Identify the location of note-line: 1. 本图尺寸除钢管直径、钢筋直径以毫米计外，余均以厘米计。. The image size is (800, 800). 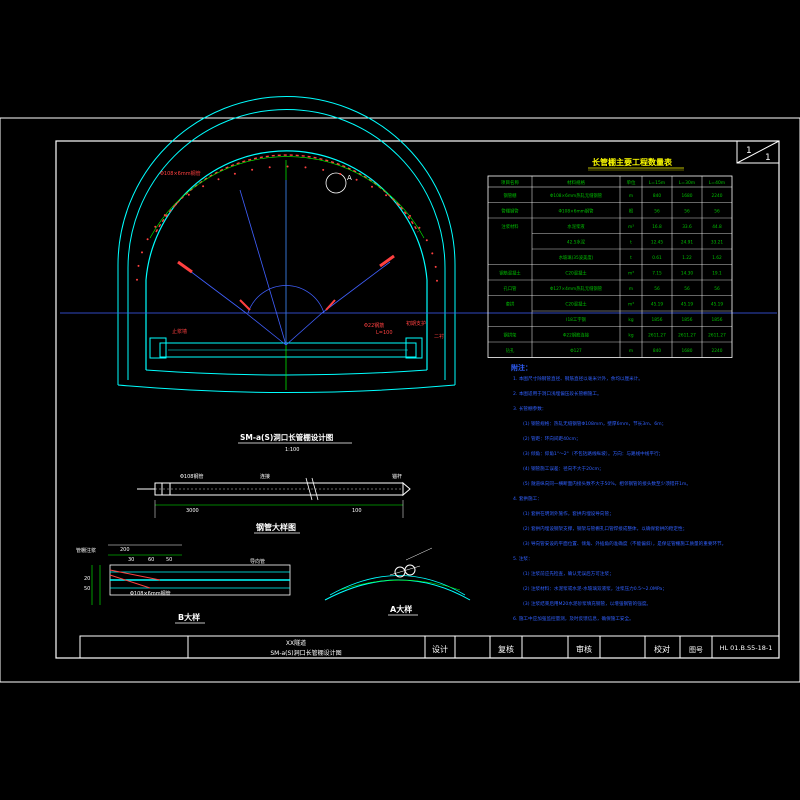
(578, 378).